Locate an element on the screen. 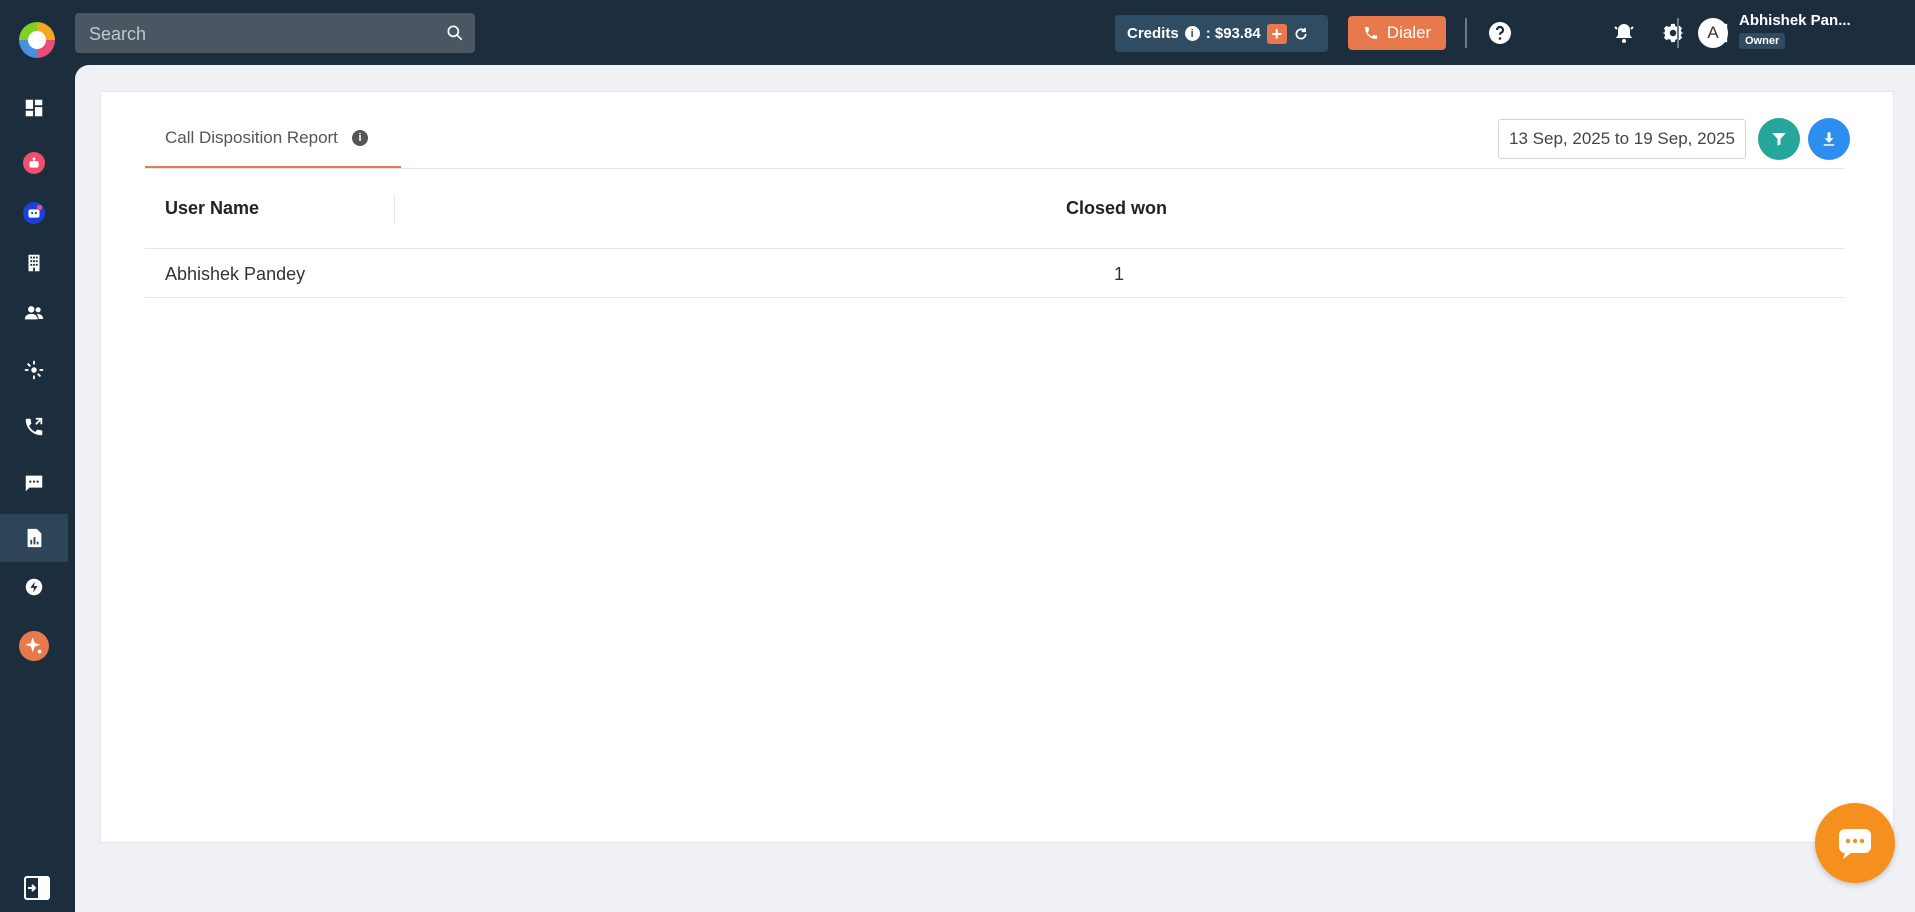 Image resolution: width=1915 pixels, height=912 pixels. filter-button is located at coordinates (1779, 139).